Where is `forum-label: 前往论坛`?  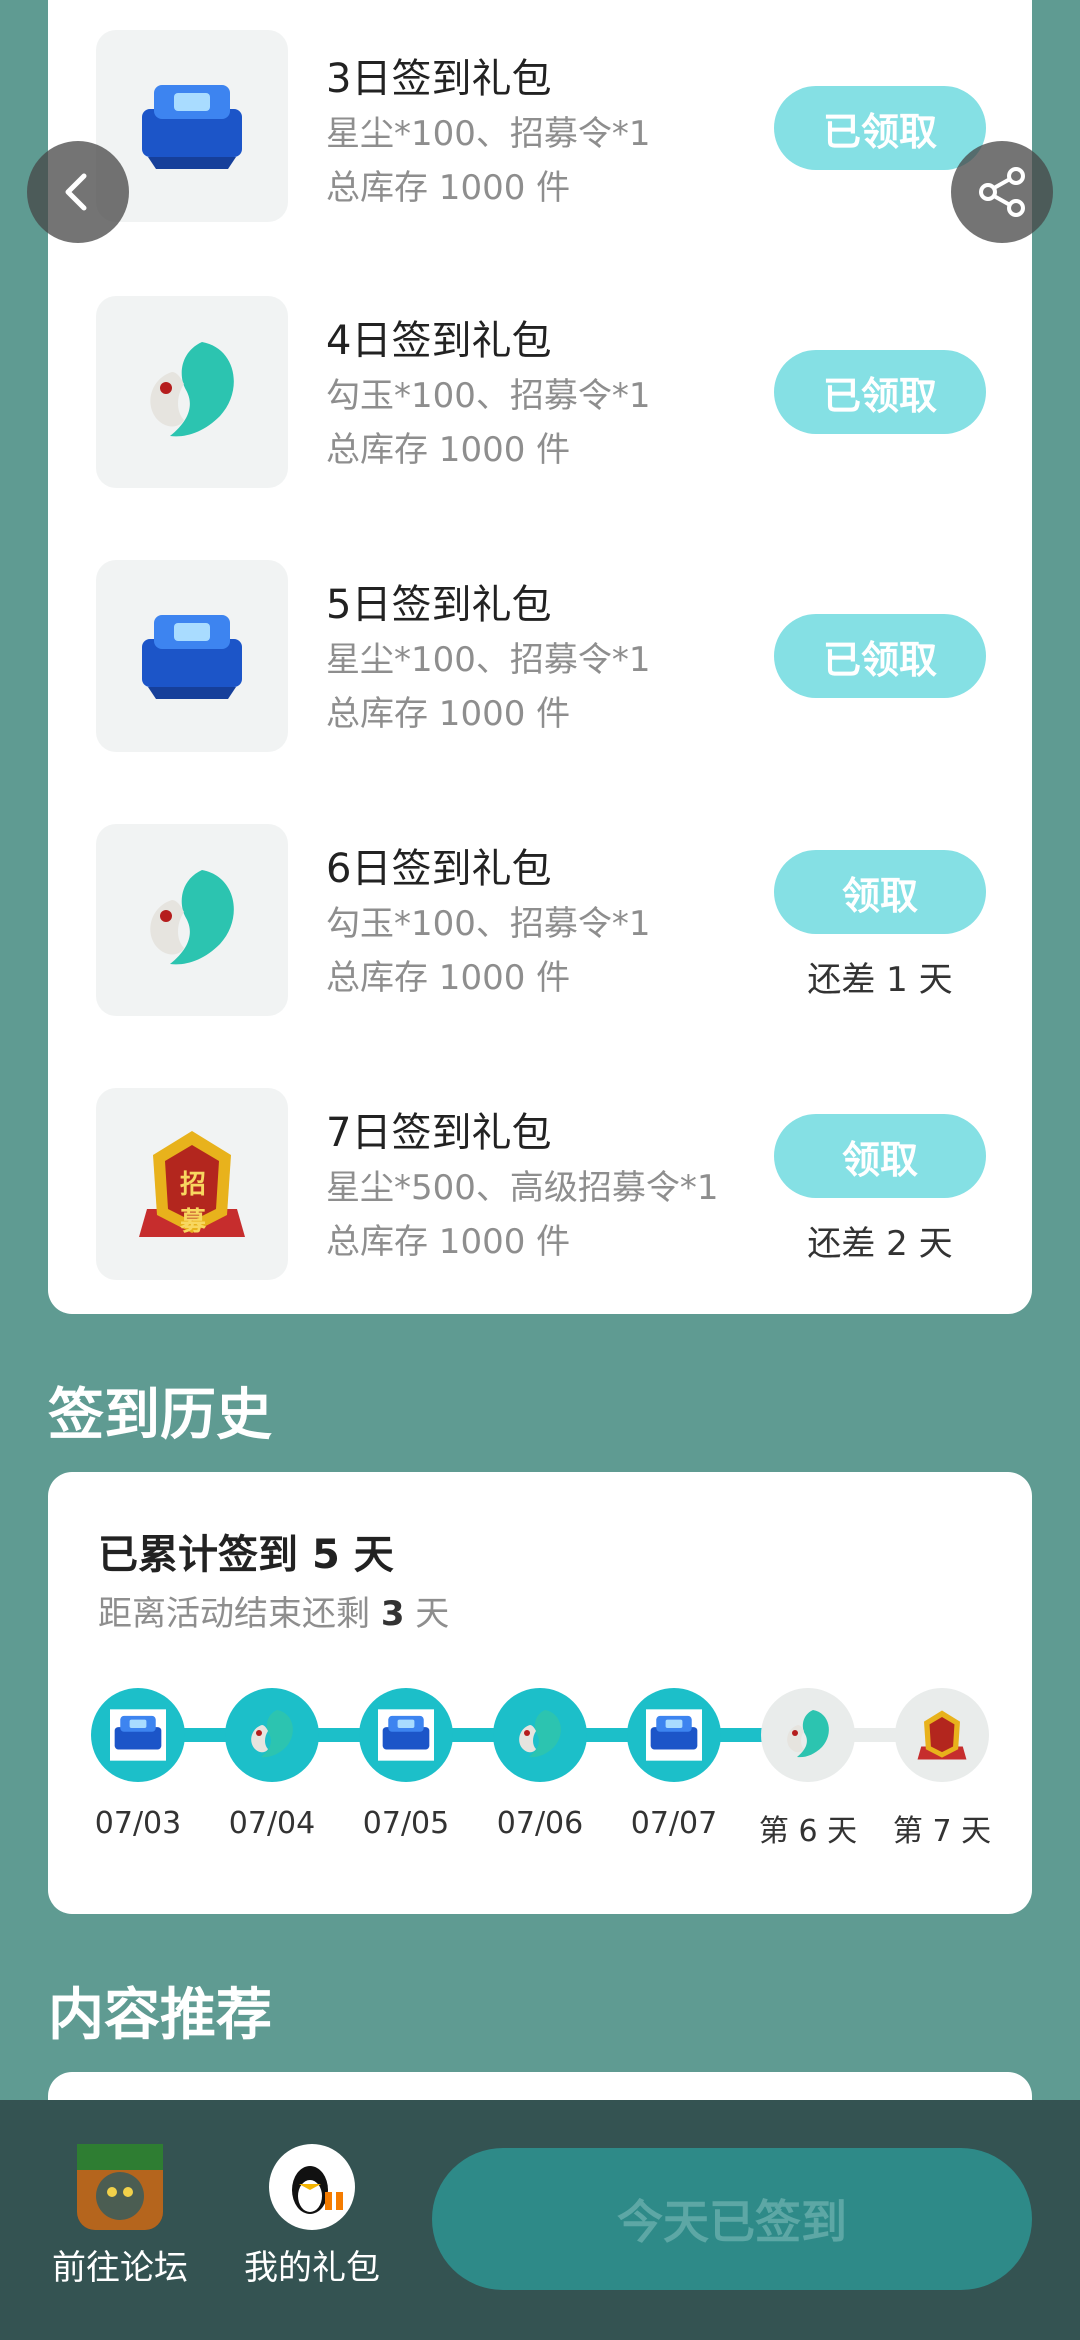 forum-label: 前往论坛 is located at coordinates (120, 2268).